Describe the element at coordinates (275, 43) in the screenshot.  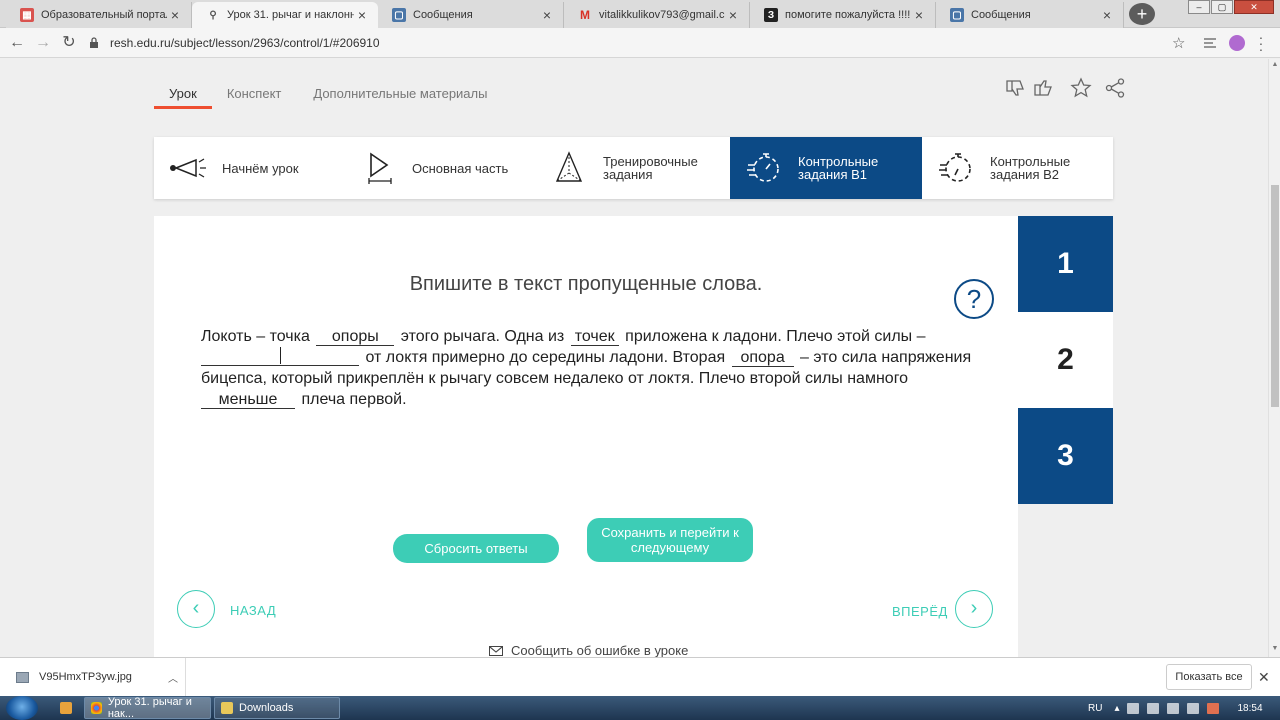
I see `url-path: /subject/lesson/2963/control/1/#206910` at that location.